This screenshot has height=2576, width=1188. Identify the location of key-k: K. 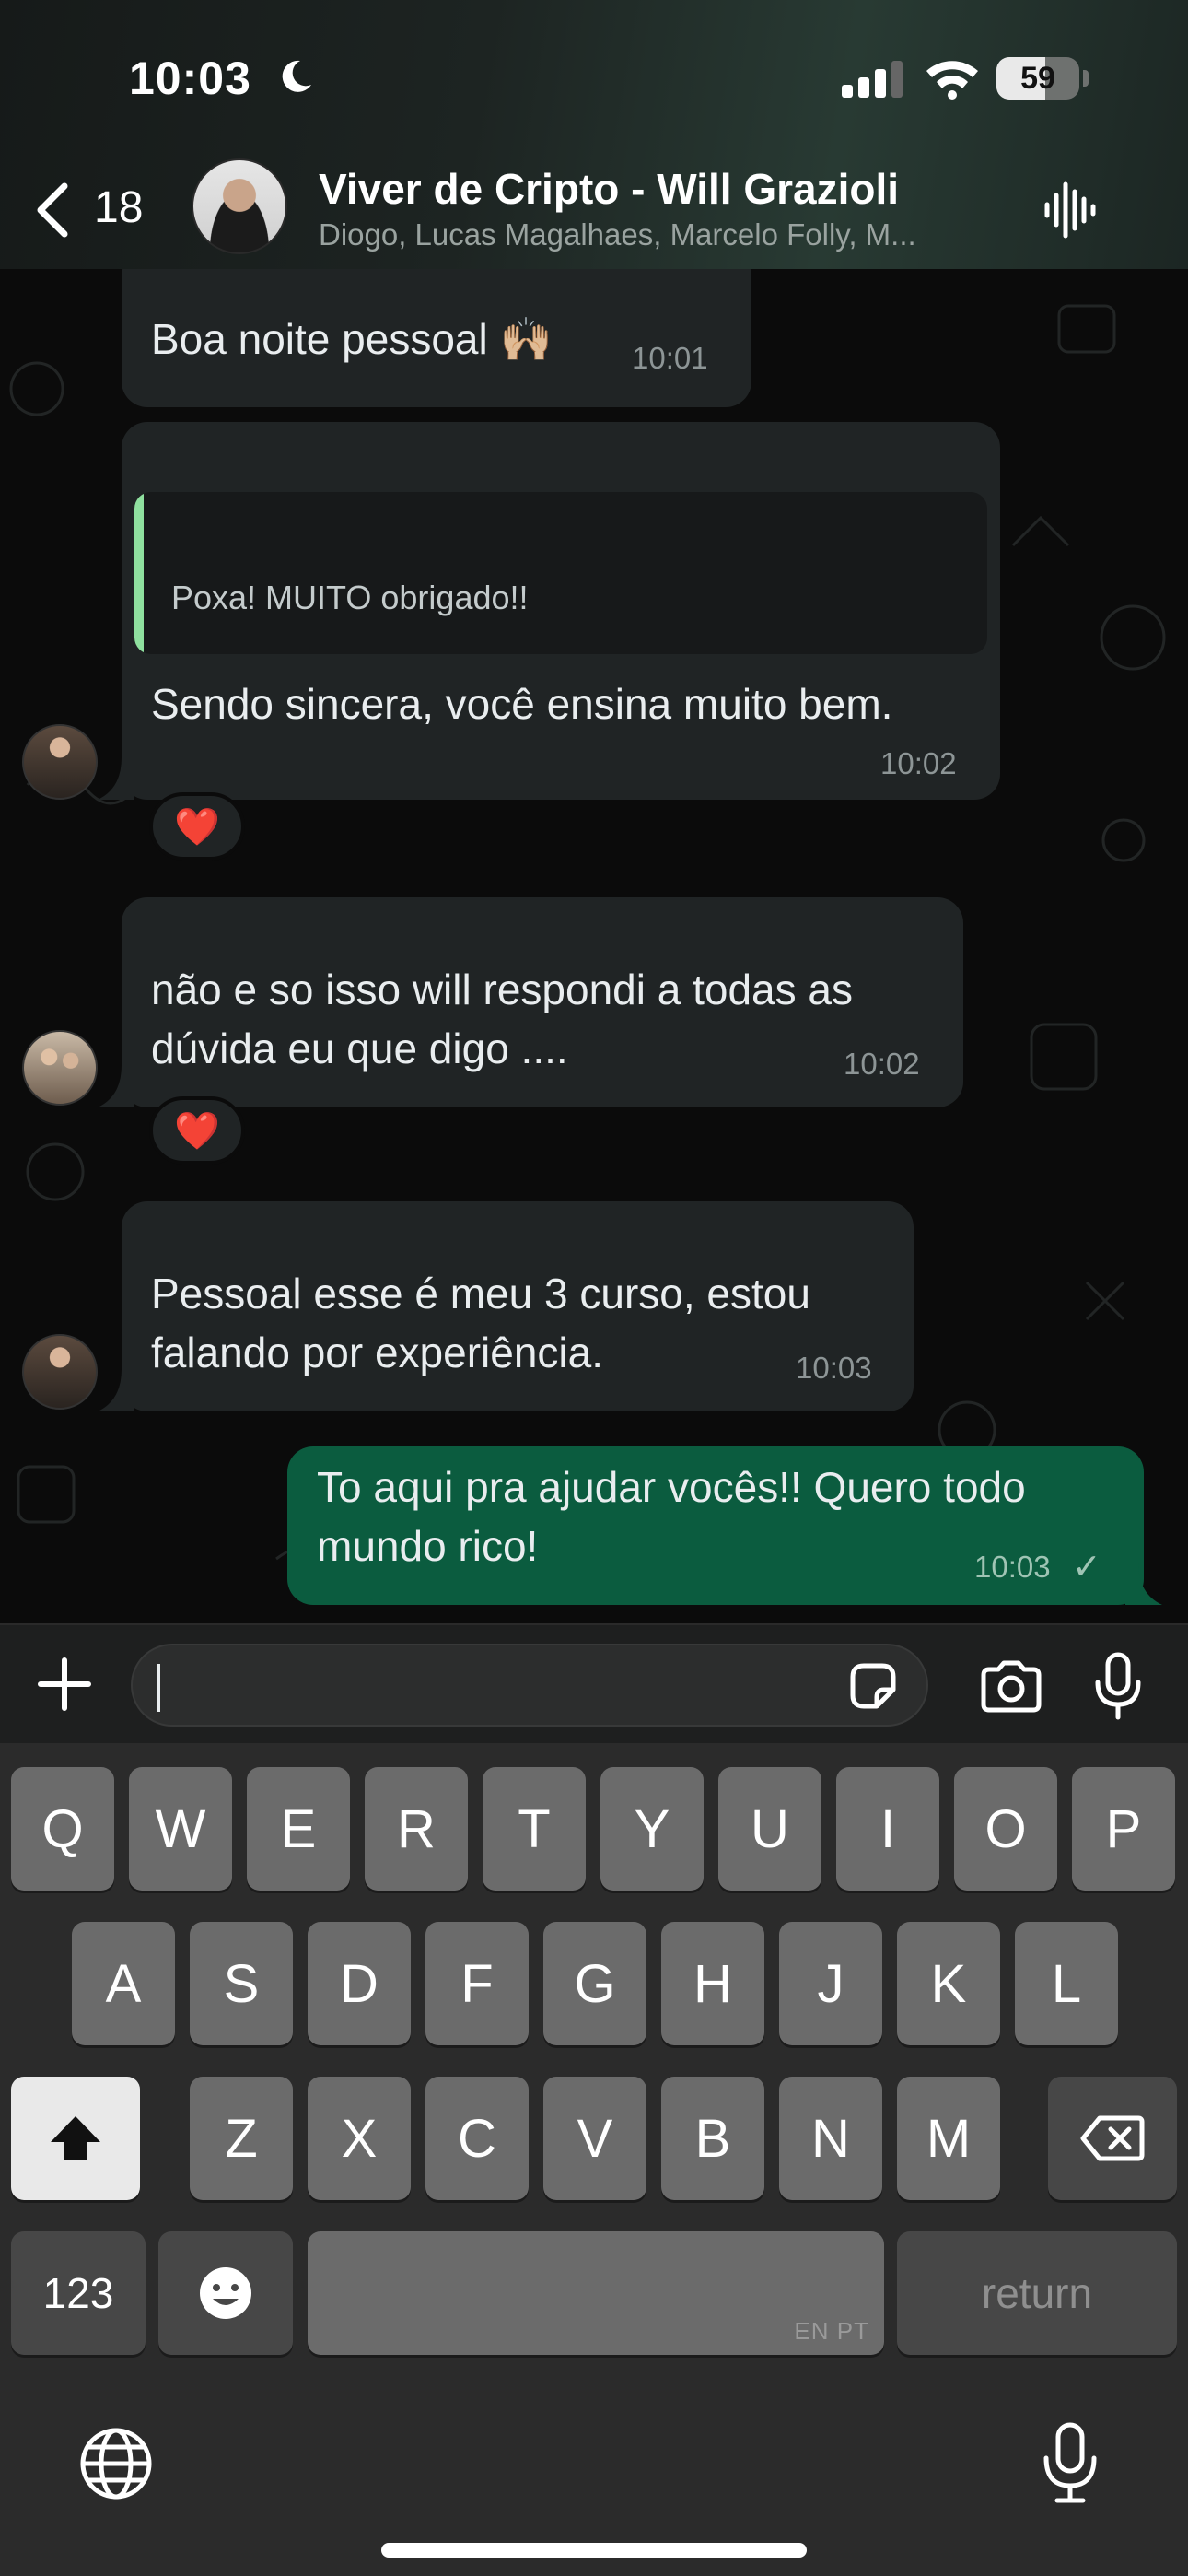
(948, 1983).